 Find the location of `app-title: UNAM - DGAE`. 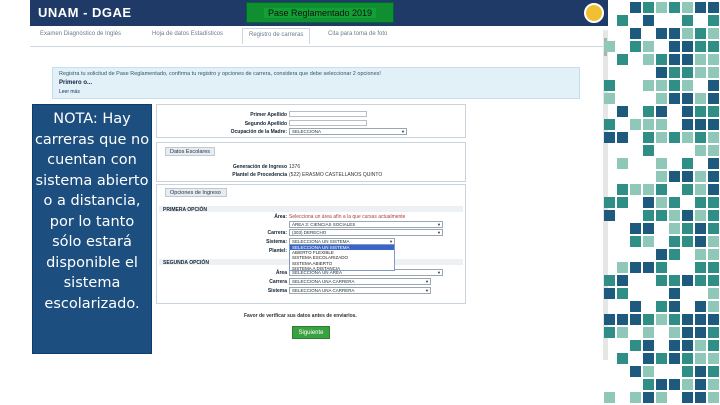

app-title: UNAM - DGAE is located at coordinates (85, 12).